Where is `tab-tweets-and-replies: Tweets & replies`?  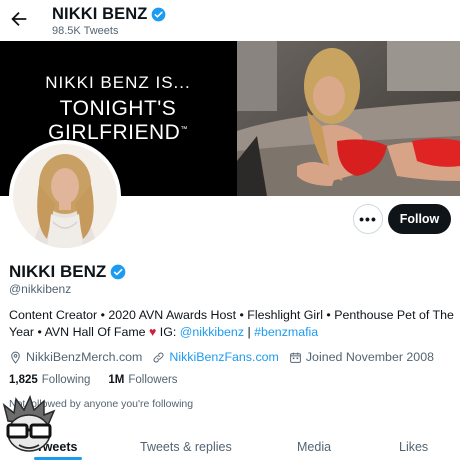
tab-tweets-and-replies: Tweets & replies is located at coordinates (186, 447).